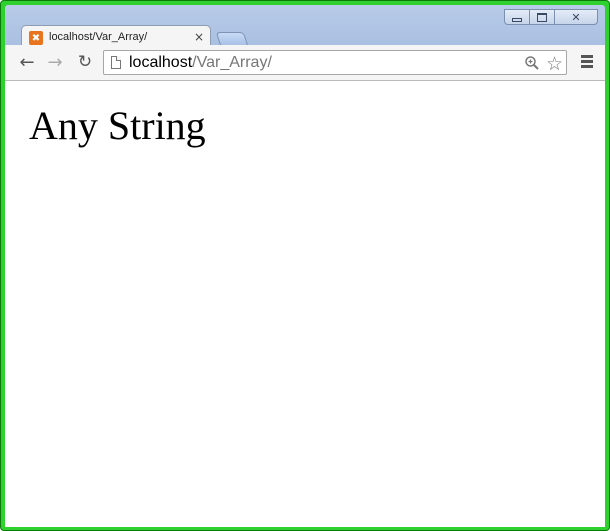 This screenshot has height=531, width=610. Describe the element at coordinates (36, 38) in the screenshot. I see `xampp-icon: ✖` at that location.